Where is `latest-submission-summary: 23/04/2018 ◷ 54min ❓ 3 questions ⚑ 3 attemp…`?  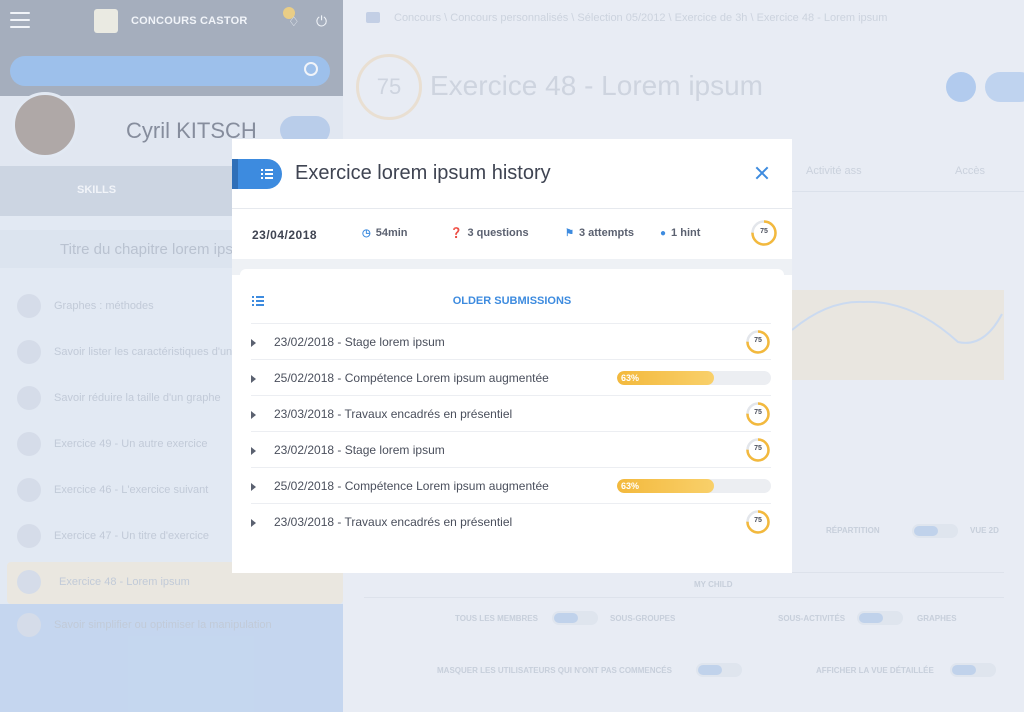 latest-submission-summary: 23/04/2018 ◷ 54min ❓ 3 questions ⚑ 3 attemp… is located at coordinates (512, 234).